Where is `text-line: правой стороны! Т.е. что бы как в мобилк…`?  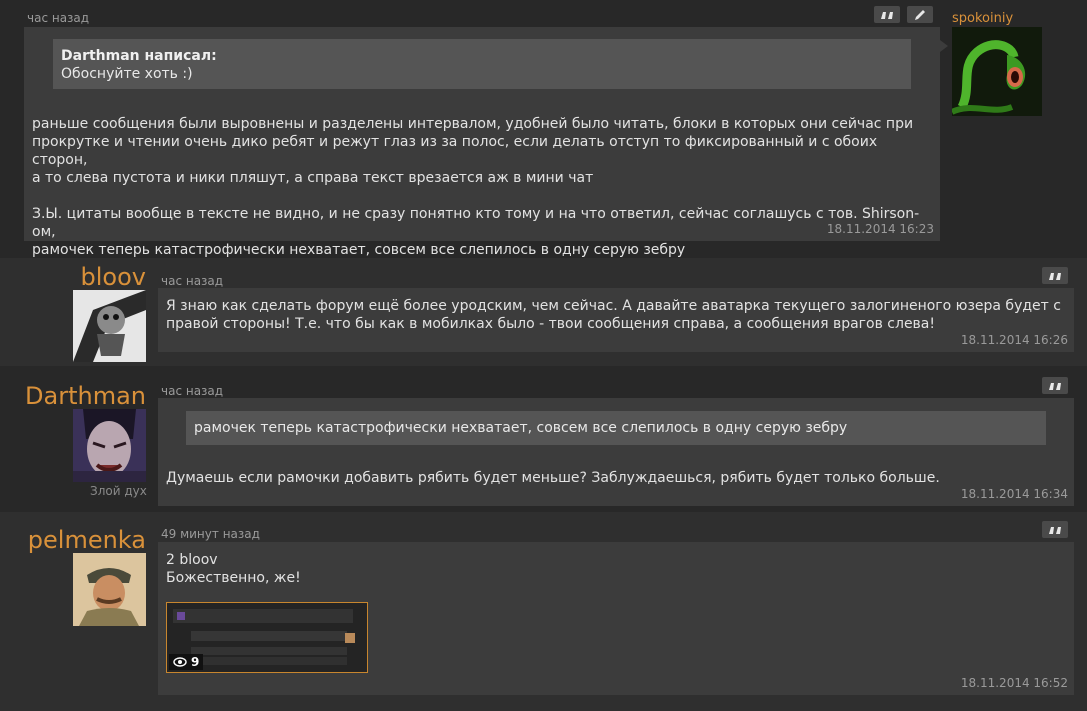 text-line: правой стороны! Т.е. что бы как в мобилк… is located at coordinates (551, 324).